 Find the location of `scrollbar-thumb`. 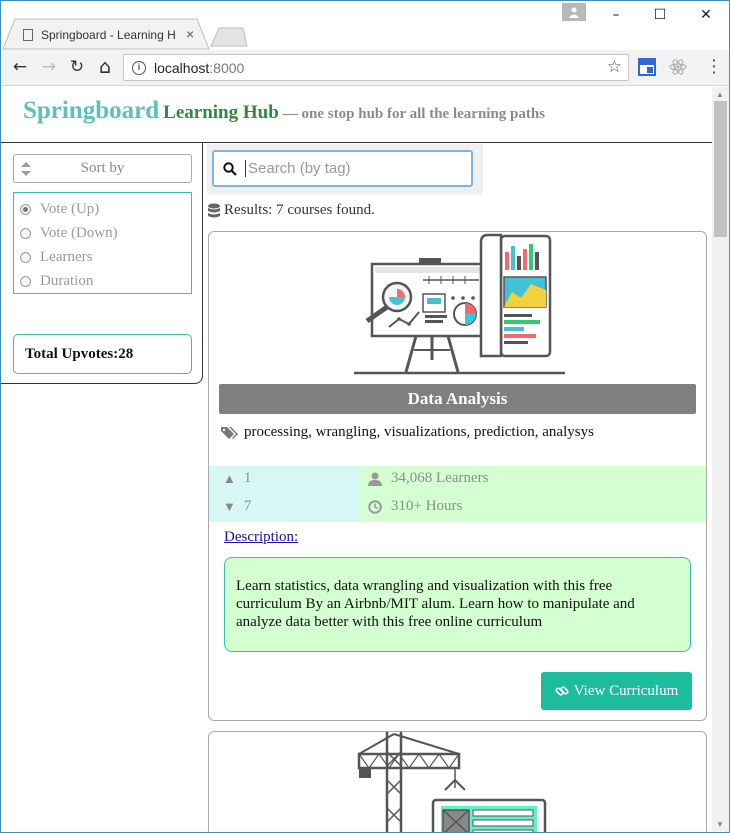

scrollbar-thumb is located at coordinates (720, 169).